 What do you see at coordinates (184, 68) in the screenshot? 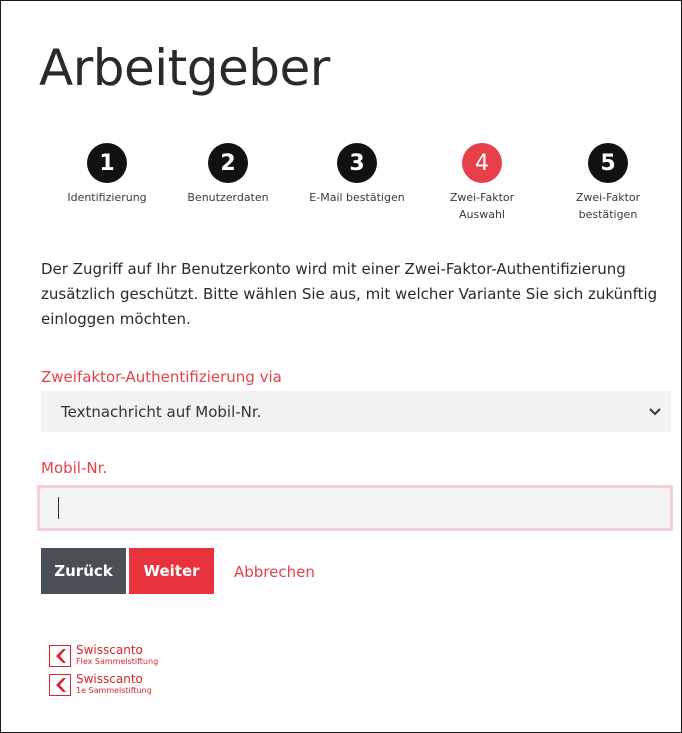
I see `page-title: Arbeitgeber` at bounding box center [184, 68].